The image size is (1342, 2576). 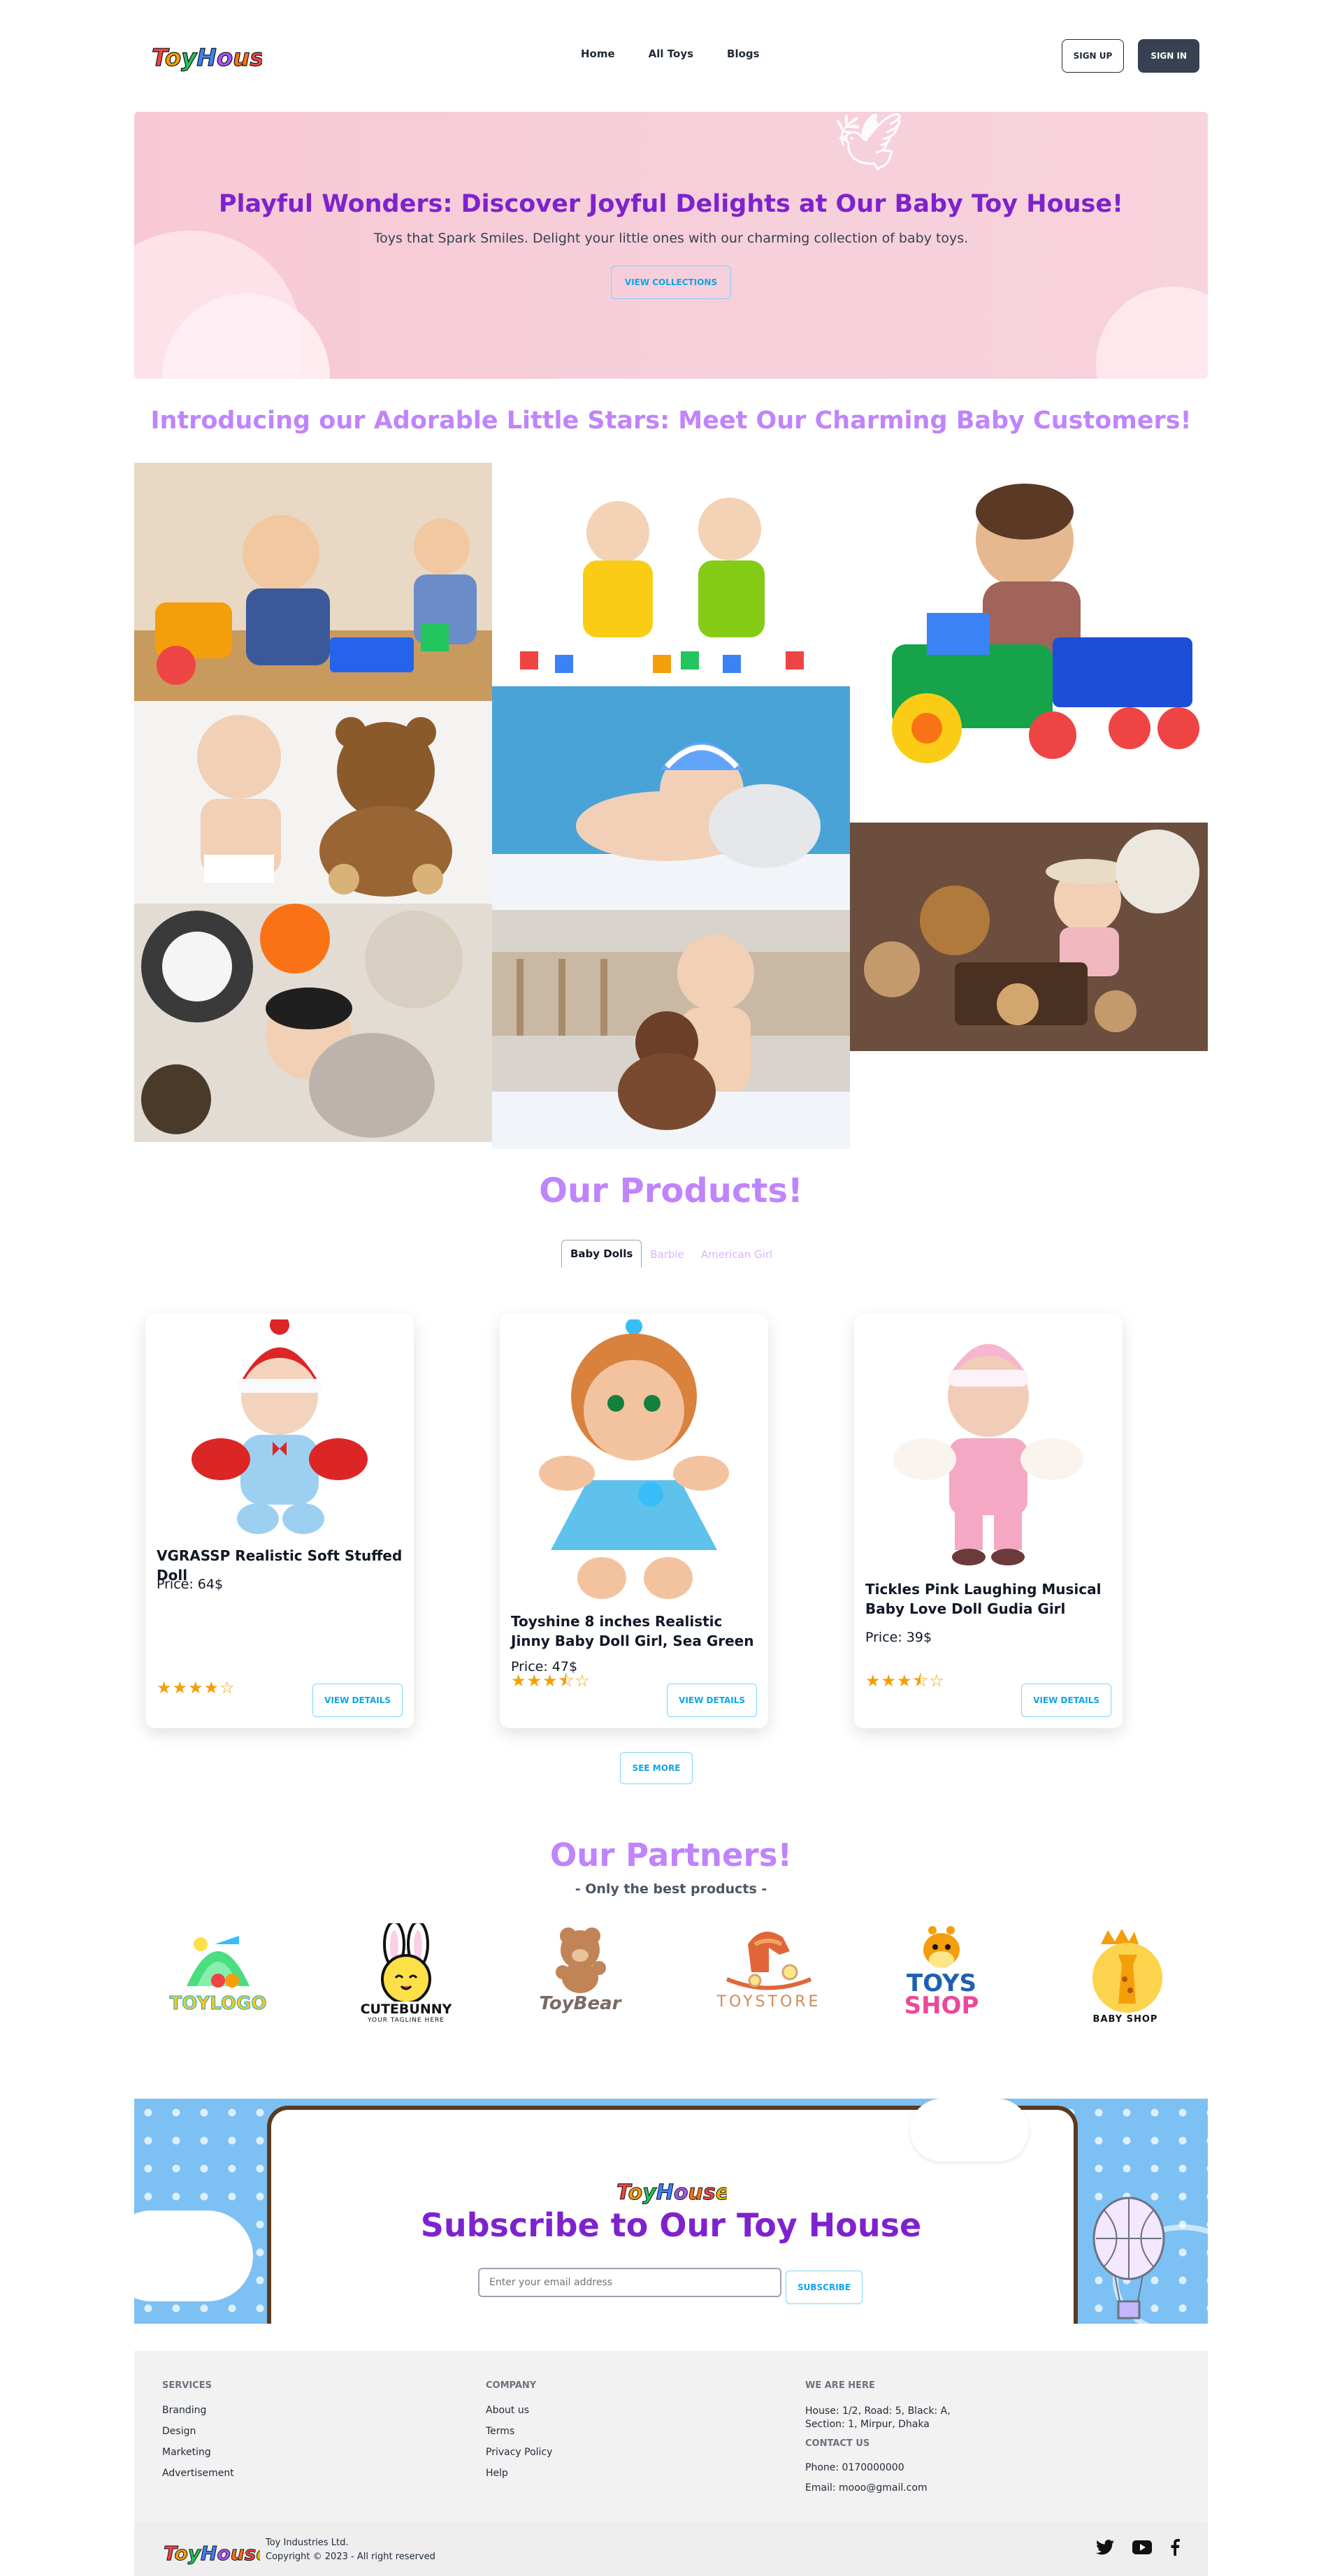 What do you see at coordinates (969, 2130) in the screenshot?
I see `cloud-decoration` at bounding box center [969, 2130].